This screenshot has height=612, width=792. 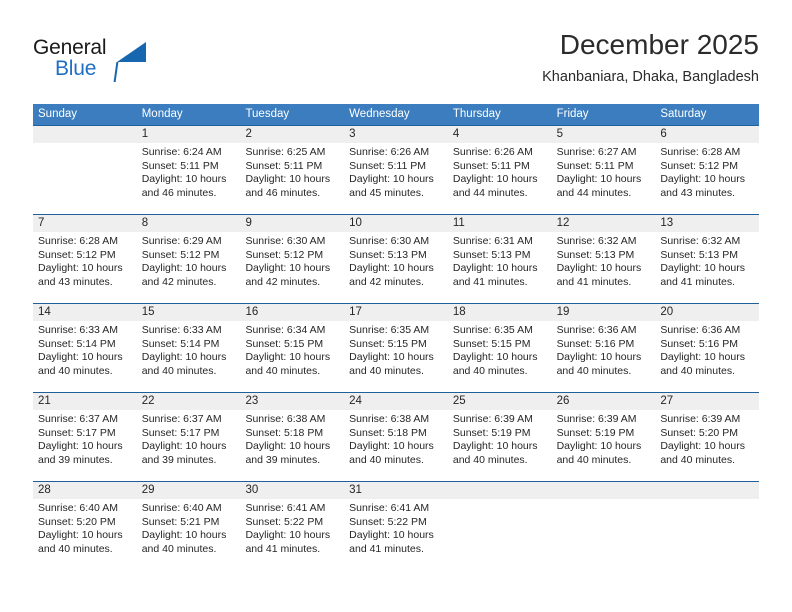 I want to click on day-number: 10, so click(x=355, y=223).